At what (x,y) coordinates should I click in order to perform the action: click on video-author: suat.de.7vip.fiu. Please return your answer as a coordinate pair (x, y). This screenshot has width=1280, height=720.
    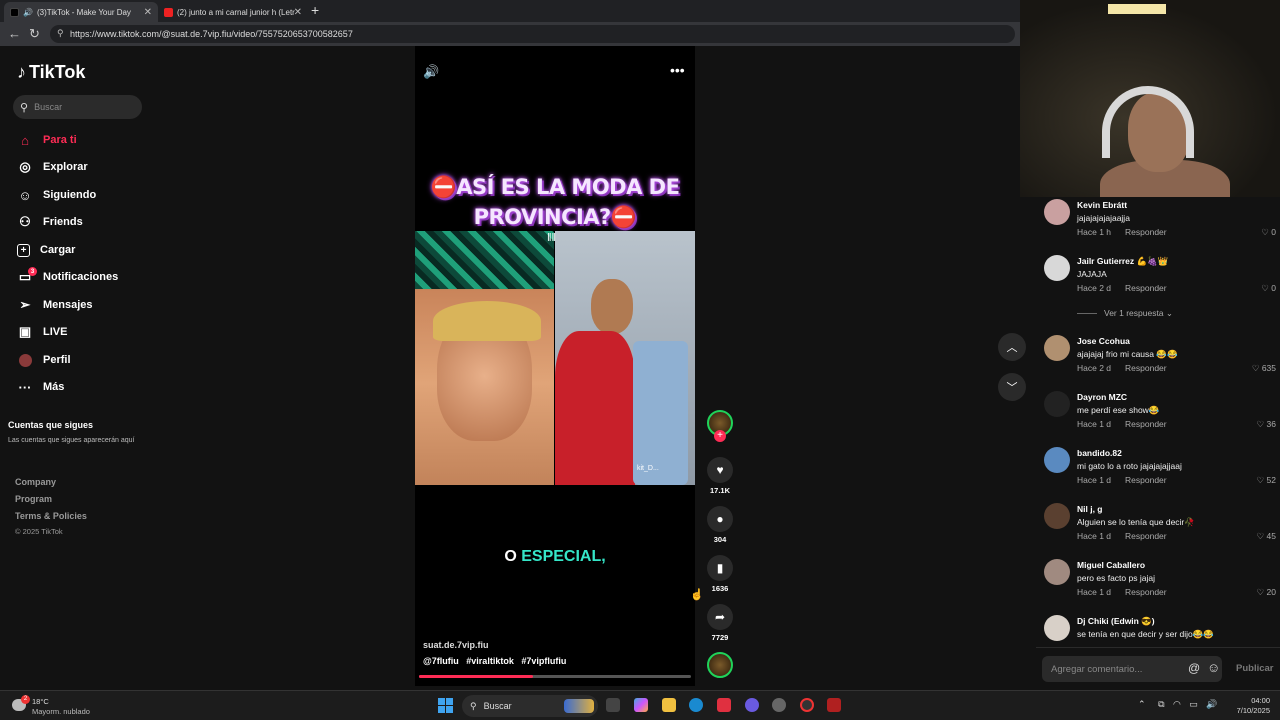
    Looking at the image, I should click on (456, 645).